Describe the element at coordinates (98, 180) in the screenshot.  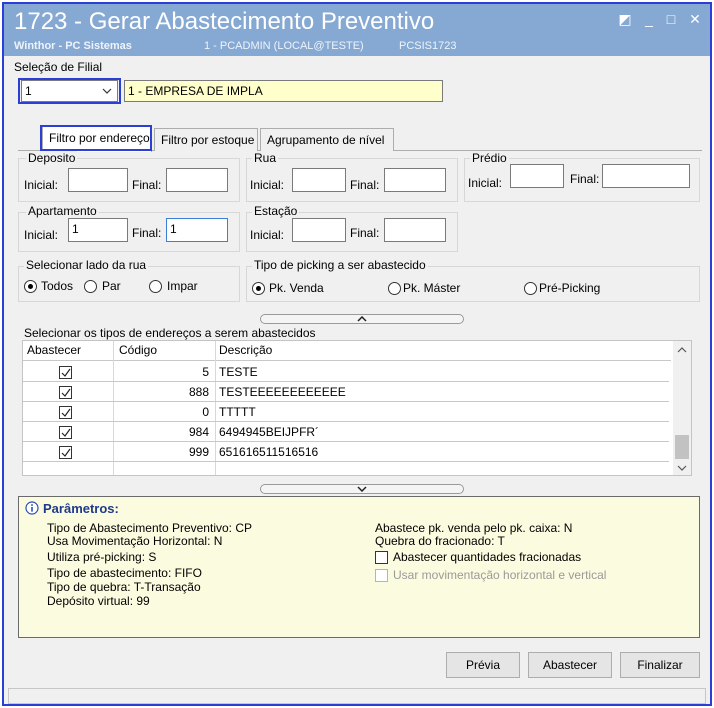
I see `deposito-inicial-input` at that location.